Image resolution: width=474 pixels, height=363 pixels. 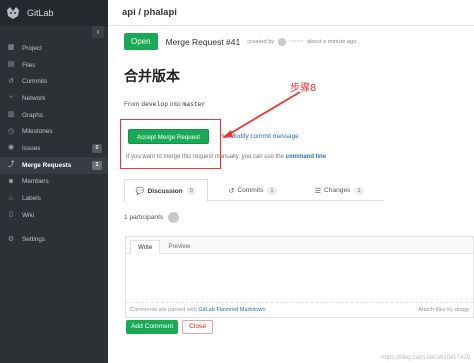 I want to click on tab-label: Changes, so click(x=337, y=190).